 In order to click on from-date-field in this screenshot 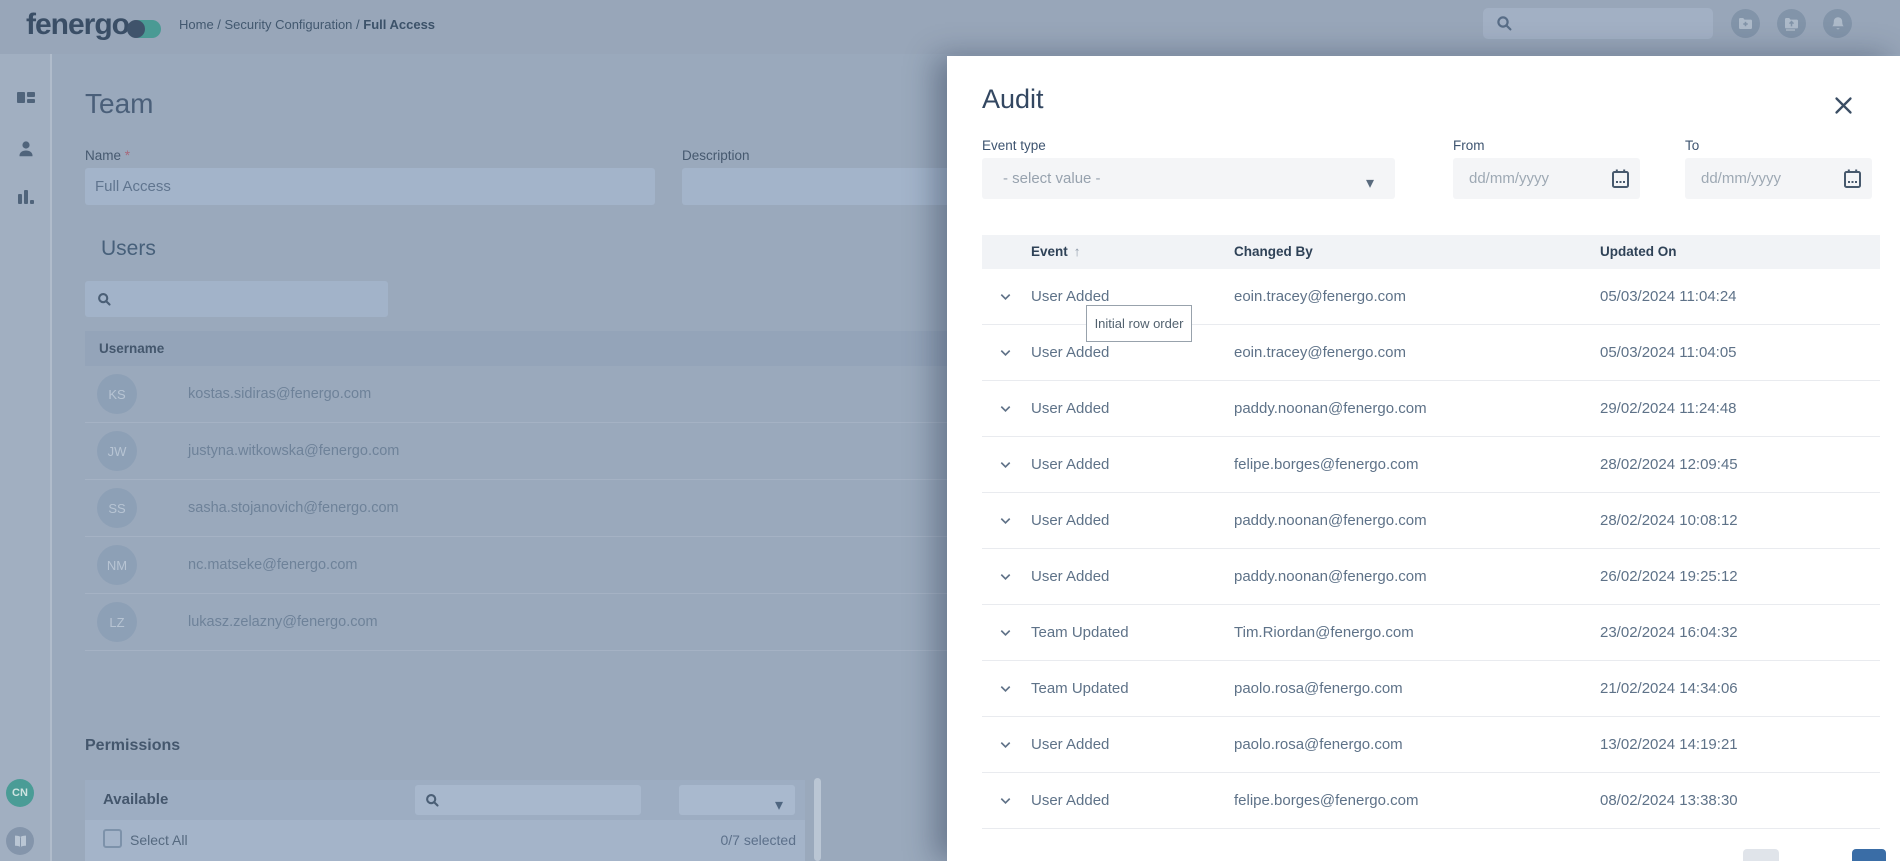, I will do `click(1546, 178)`.